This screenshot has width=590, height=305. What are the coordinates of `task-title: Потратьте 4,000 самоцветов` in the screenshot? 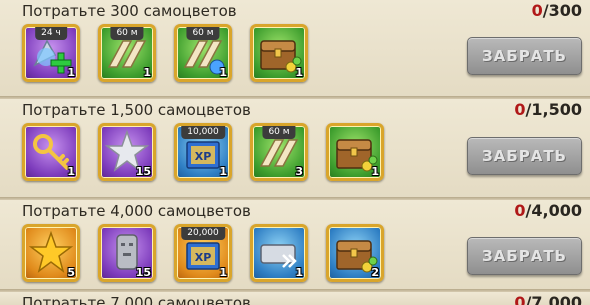 It's located at (136, 211).